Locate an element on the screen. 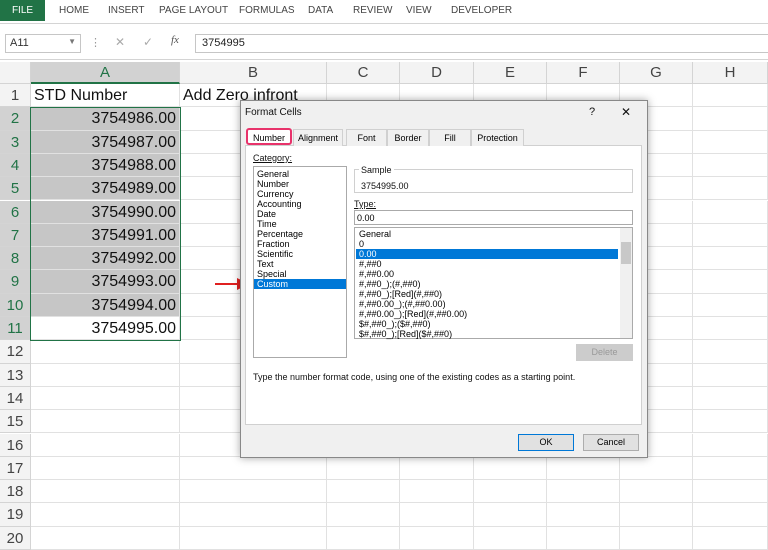 Image resolution: width=768 pixels, height=550 pixels. format-item: $#,##0_);[Red]($#,##0) is located at coordinates (487, 334).